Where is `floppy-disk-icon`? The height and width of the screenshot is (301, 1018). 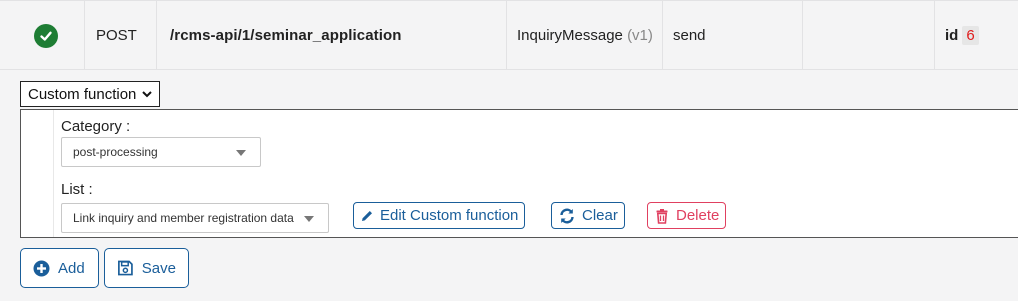
floppy-disk-icon is located at coordinates (125, 268).